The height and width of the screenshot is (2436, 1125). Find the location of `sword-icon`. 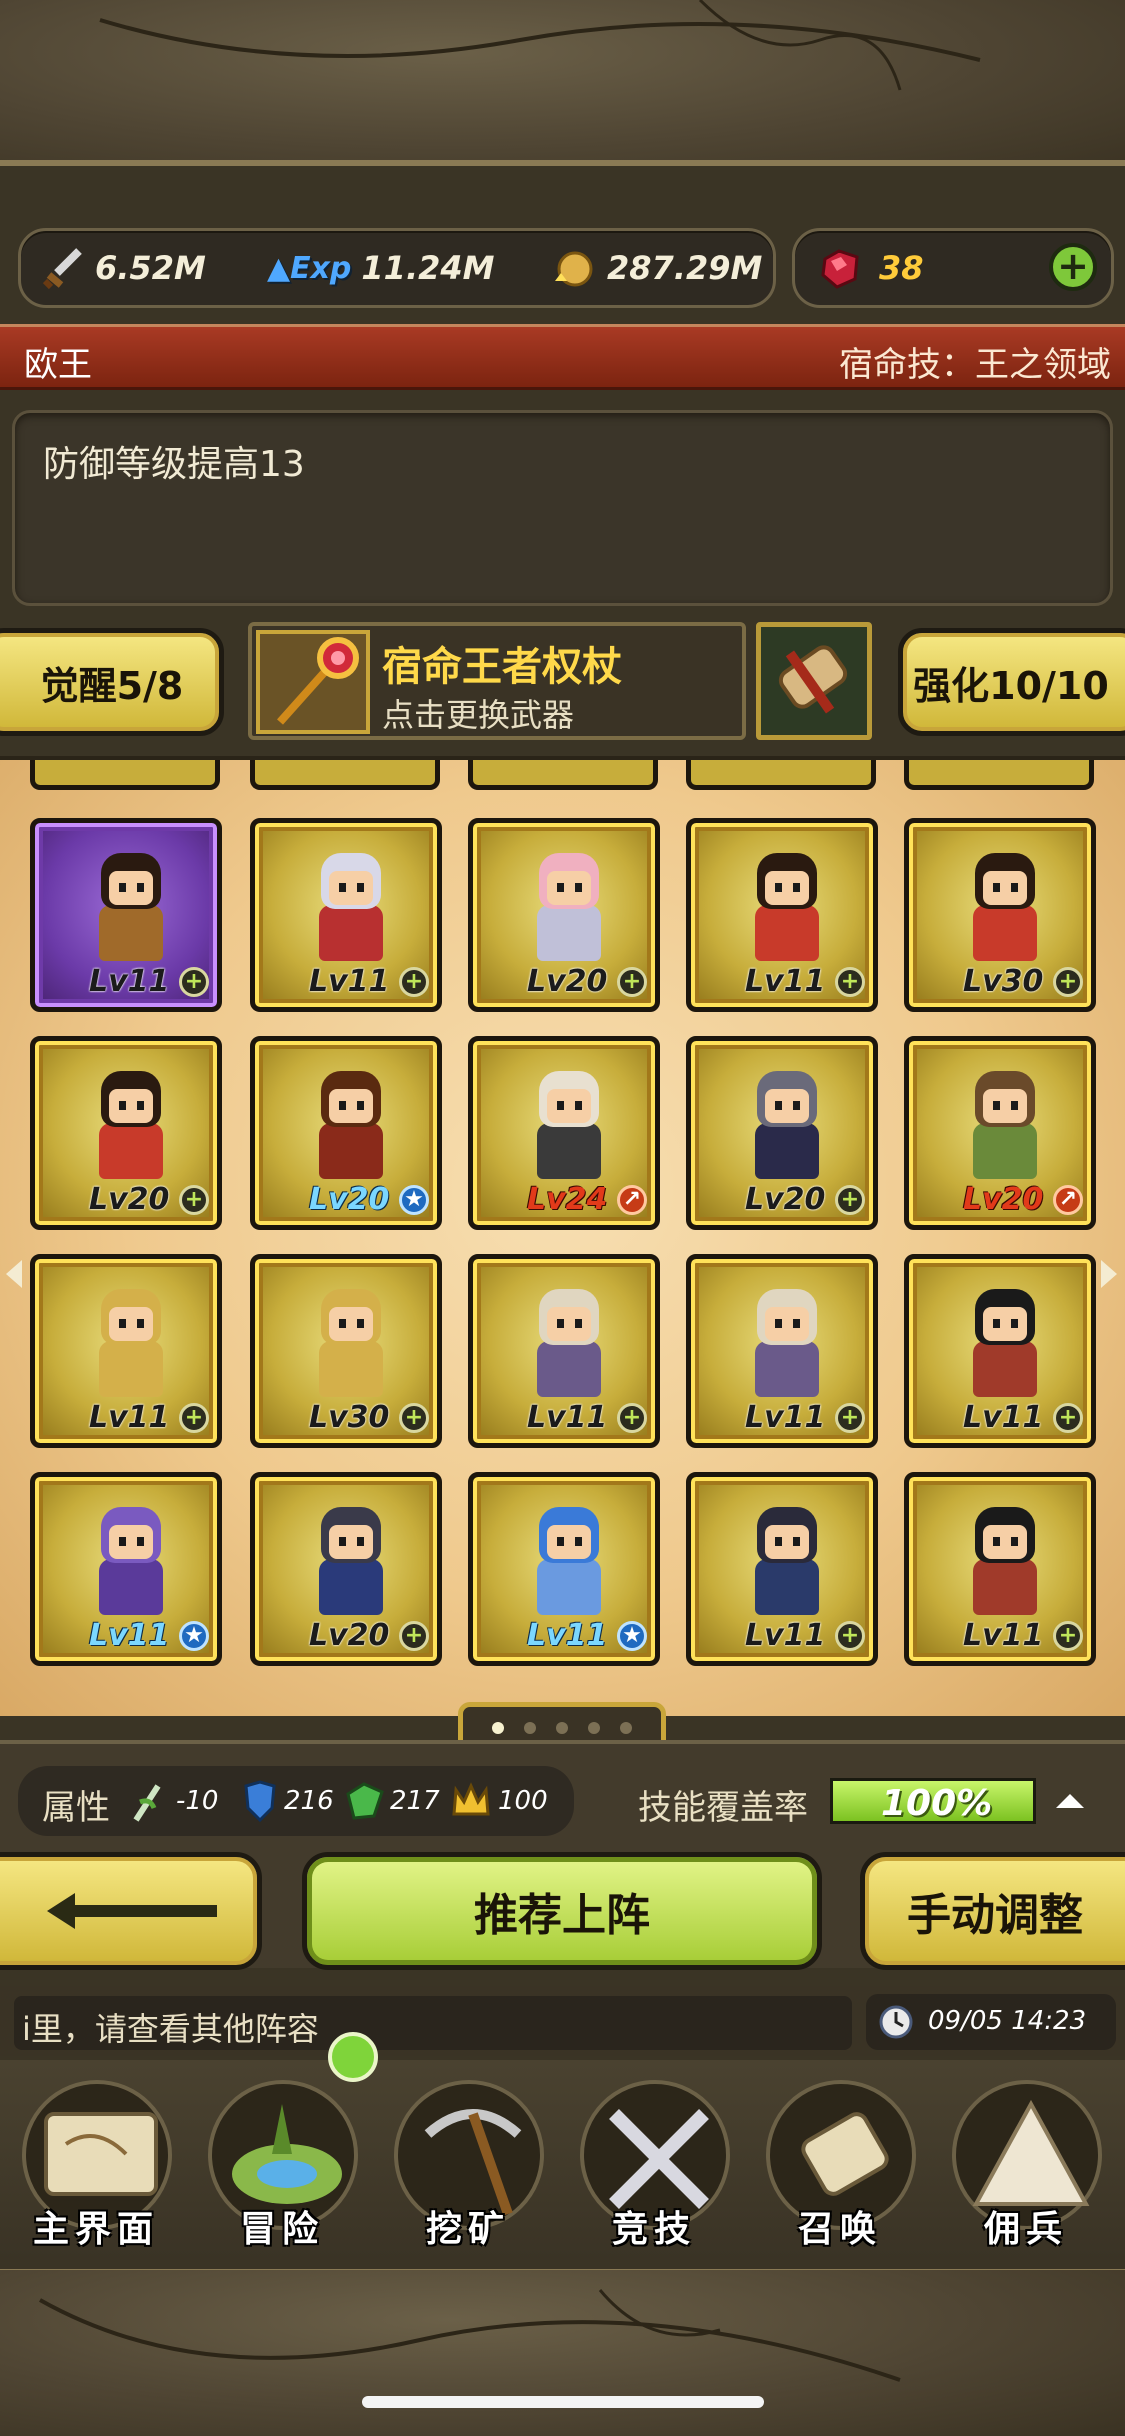

sword-icon is located at coordinates (62, 268).